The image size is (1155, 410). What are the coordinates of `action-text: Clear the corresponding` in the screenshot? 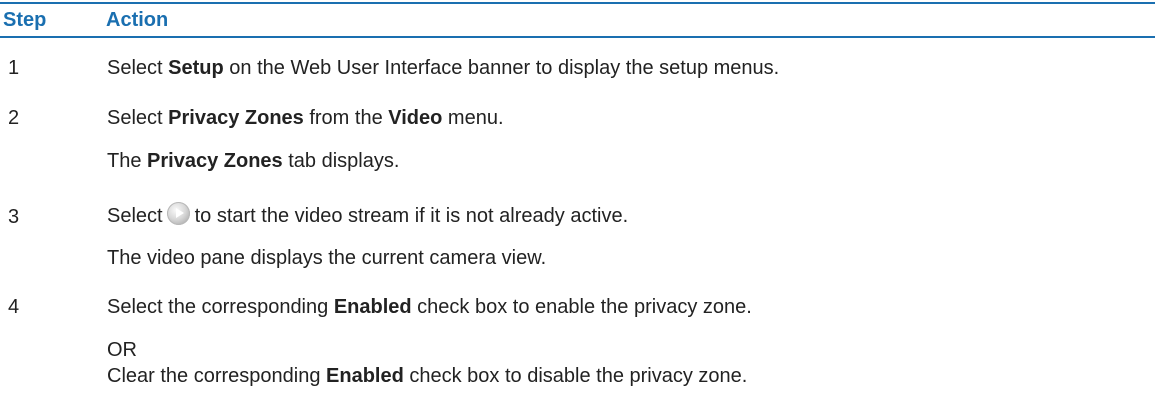 It's located at (217, 376).